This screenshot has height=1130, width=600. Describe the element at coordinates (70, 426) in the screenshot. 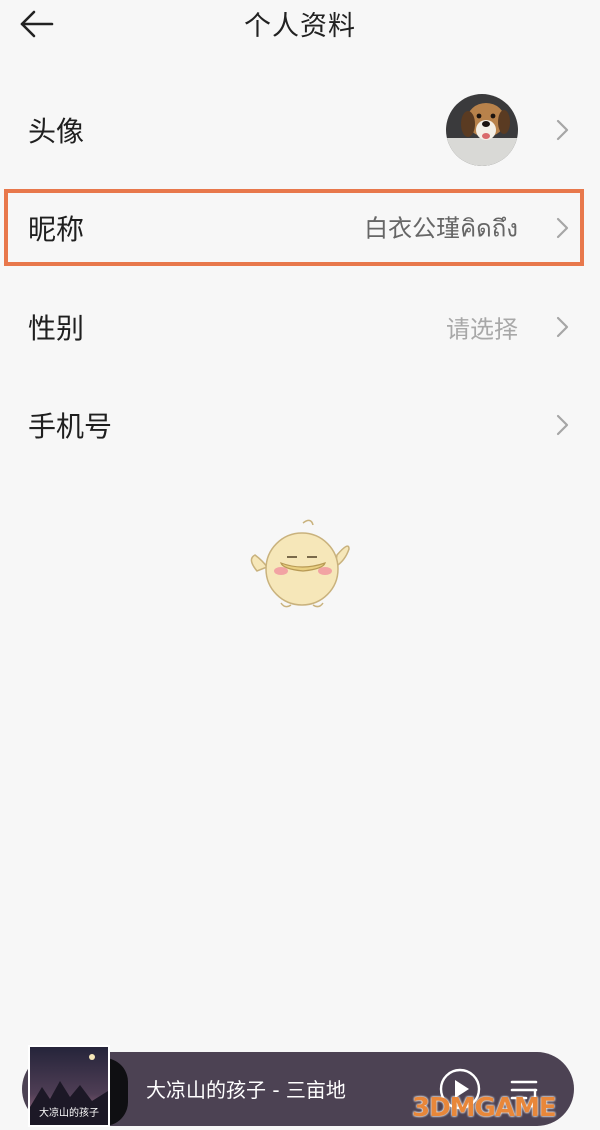

I see `row-label-phone: 手机号` at that location.